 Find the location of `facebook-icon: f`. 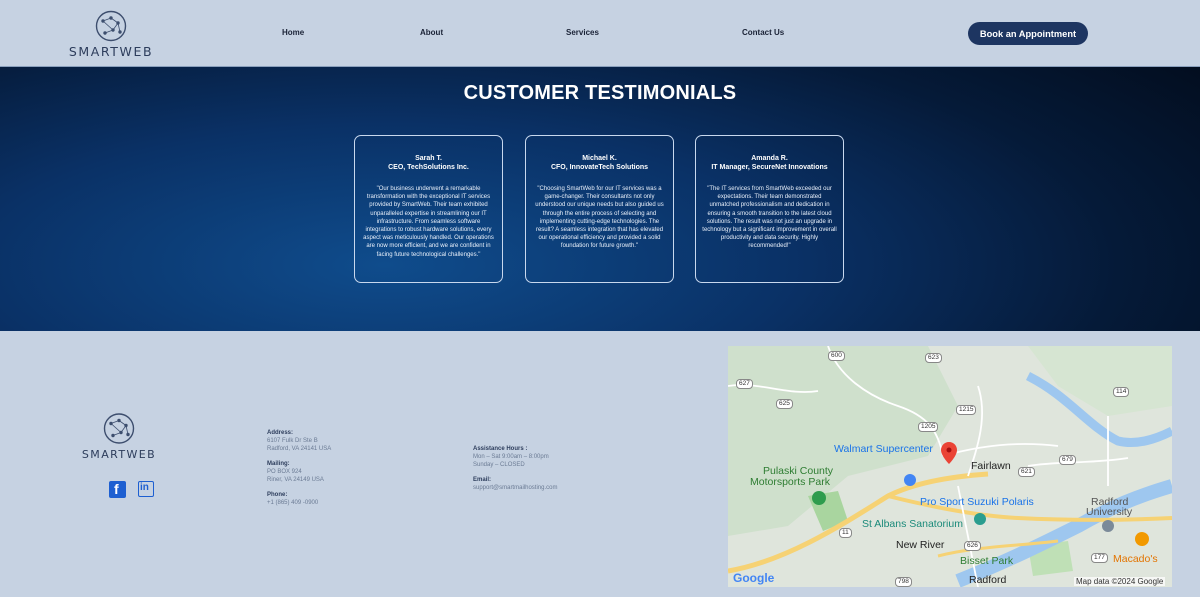

facebook-icon: f is located at coordinates (116, 489).